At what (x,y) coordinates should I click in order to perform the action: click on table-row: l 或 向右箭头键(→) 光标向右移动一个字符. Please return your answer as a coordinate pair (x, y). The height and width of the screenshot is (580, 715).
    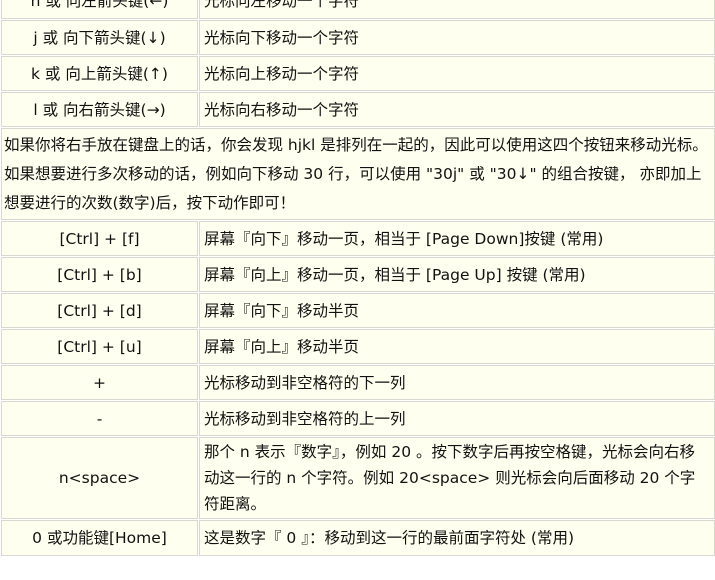
    Looking at the image, I should click on (358, 109).